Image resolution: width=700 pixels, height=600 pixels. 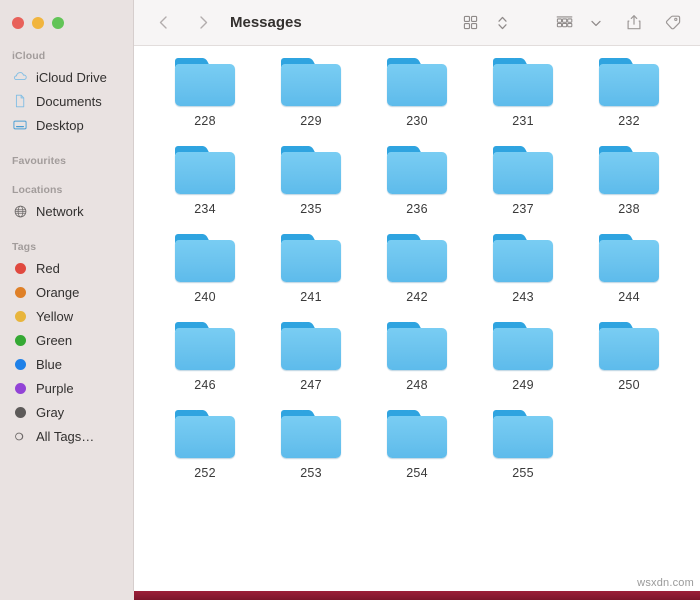 What do you see at coordinates (20, 211) in the screenshot?
I see `globe-icon` at bounding box center [20, 211].